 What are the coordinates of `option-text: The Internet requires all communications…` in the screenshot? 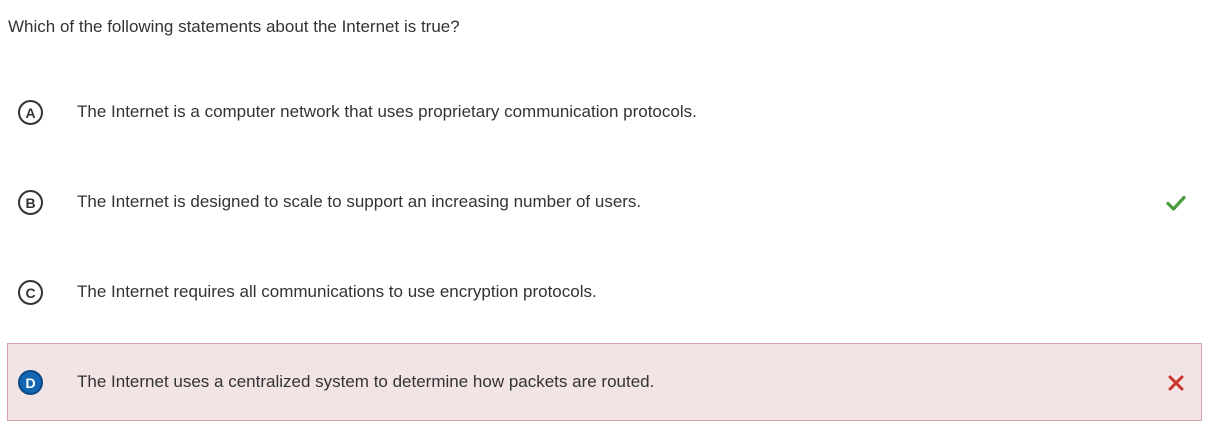 It's located at (337, 291).